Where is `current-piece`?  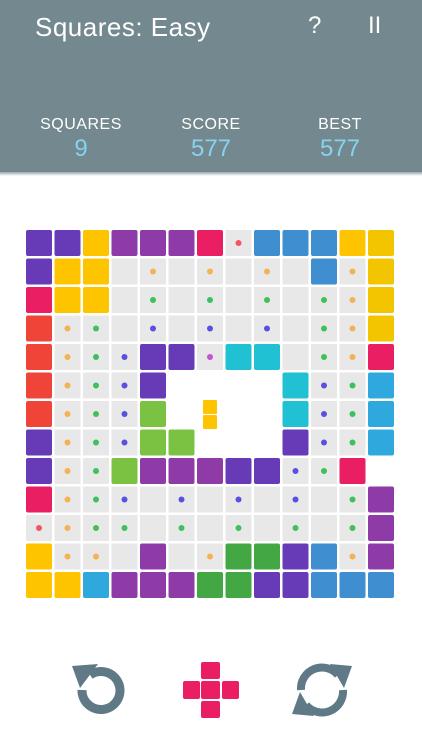 current-piece is located at coordinates (210, 414).